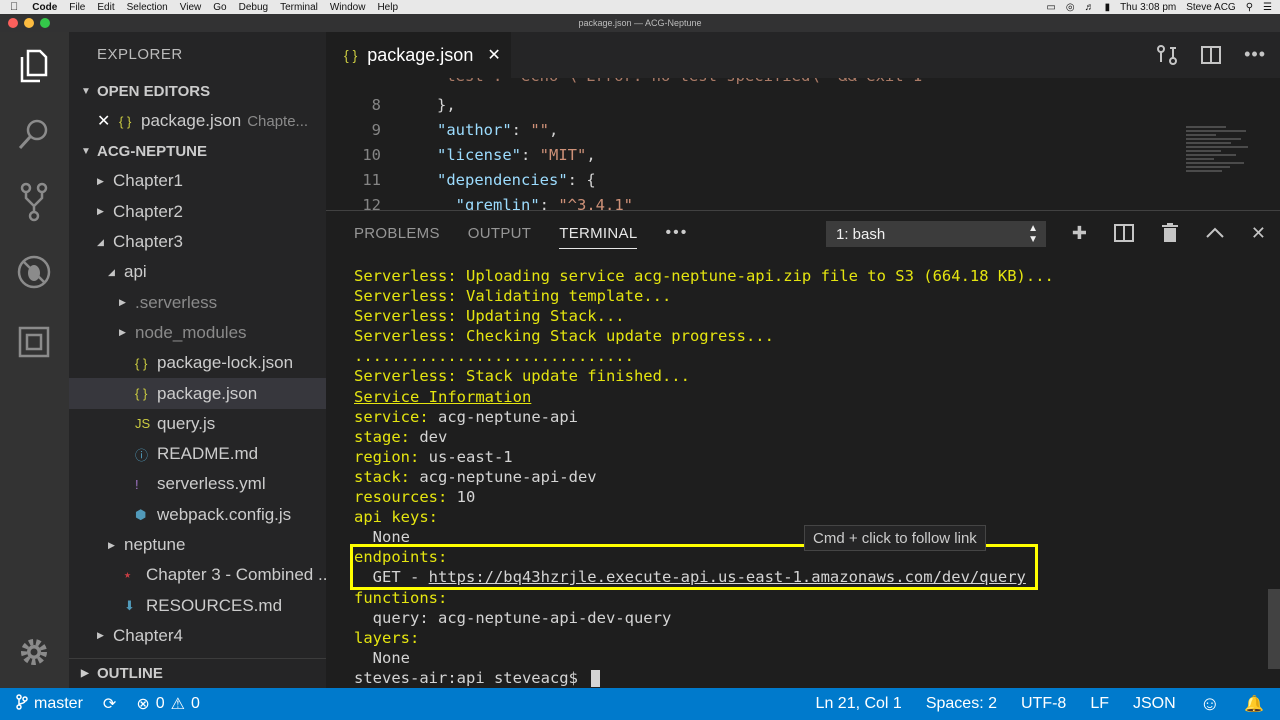 The width and height of the screenshot is (1280, 720). Describe the element at coordinates (936, 234) in the screenshot. I see `terminal-select: 1: bash ▲ ▼` at that location.